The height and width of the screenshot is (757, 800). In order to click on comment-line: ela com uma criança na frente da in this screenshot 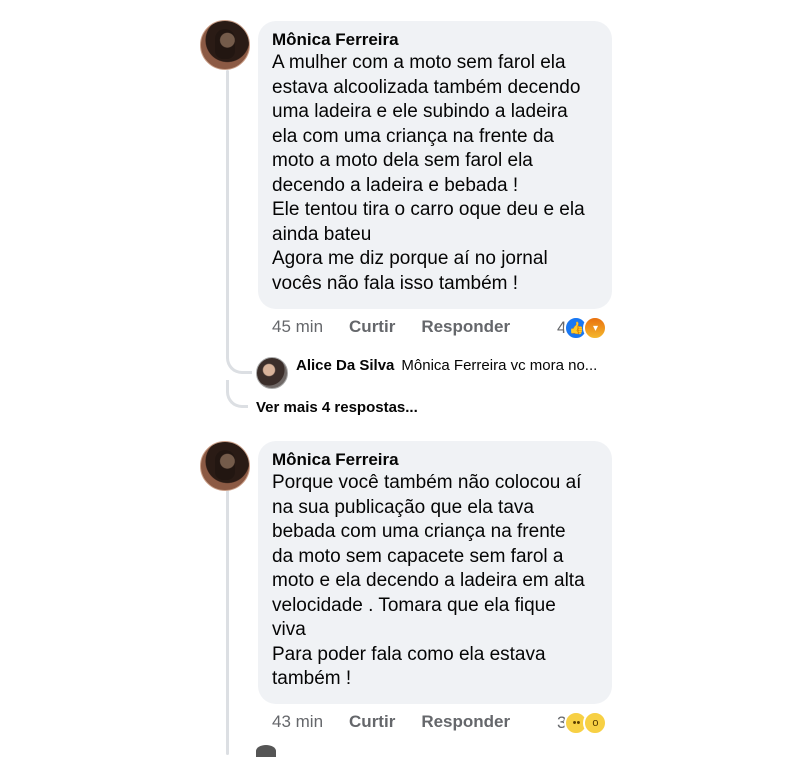, I will do `click(413, 136)`.